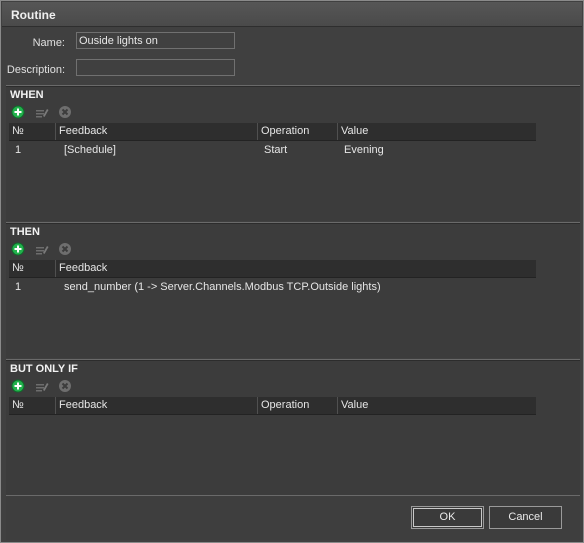 This screenshot has height=543, width=584. What do you see at coordinates (27, 95) in the screenshot?
I see `when-title: WHEN` at bounding box center [27, 95].